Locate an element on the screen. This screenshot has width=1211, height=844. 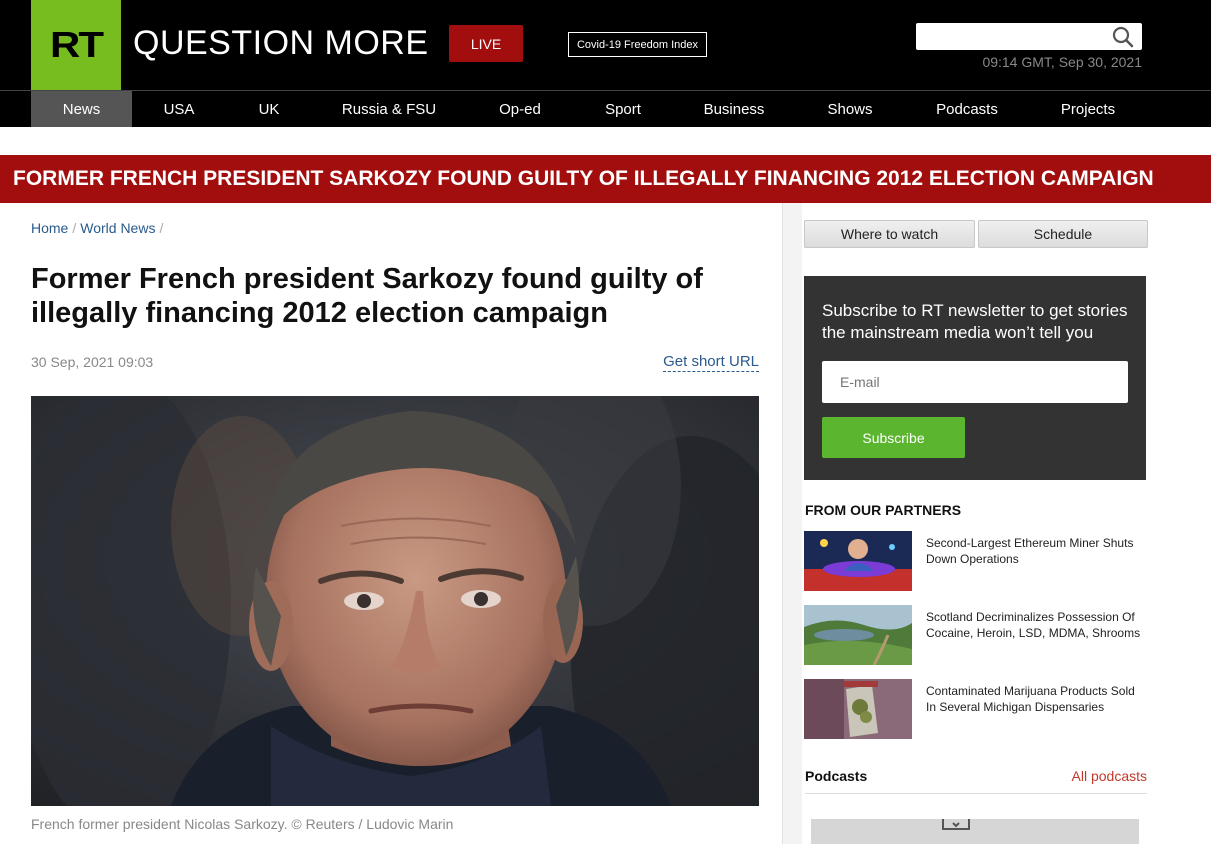
search-icon is located at coordinates (1123, 37).